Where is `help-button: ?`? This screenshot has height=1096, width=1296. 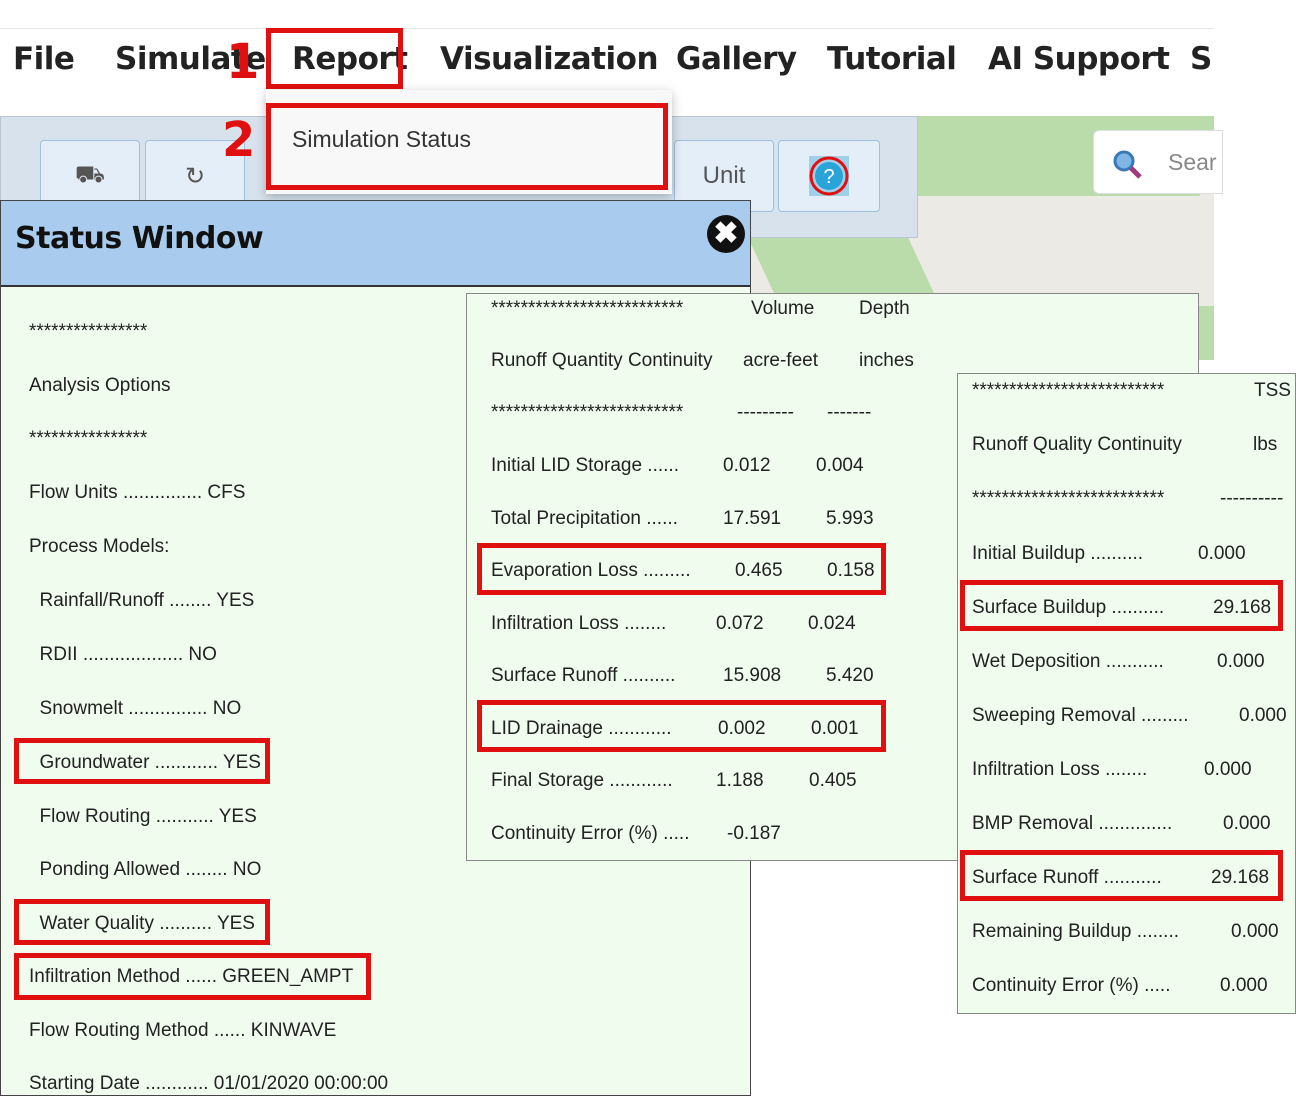 help-button: ? is located at coordinates (829, 176).